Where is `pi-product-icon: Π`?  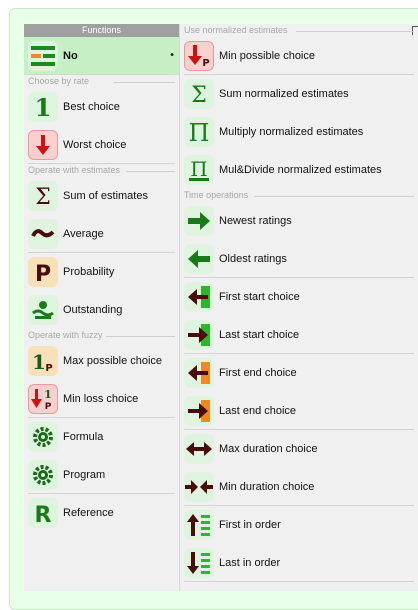
pi-product-icon: Π is located at coordinates (199, 132).